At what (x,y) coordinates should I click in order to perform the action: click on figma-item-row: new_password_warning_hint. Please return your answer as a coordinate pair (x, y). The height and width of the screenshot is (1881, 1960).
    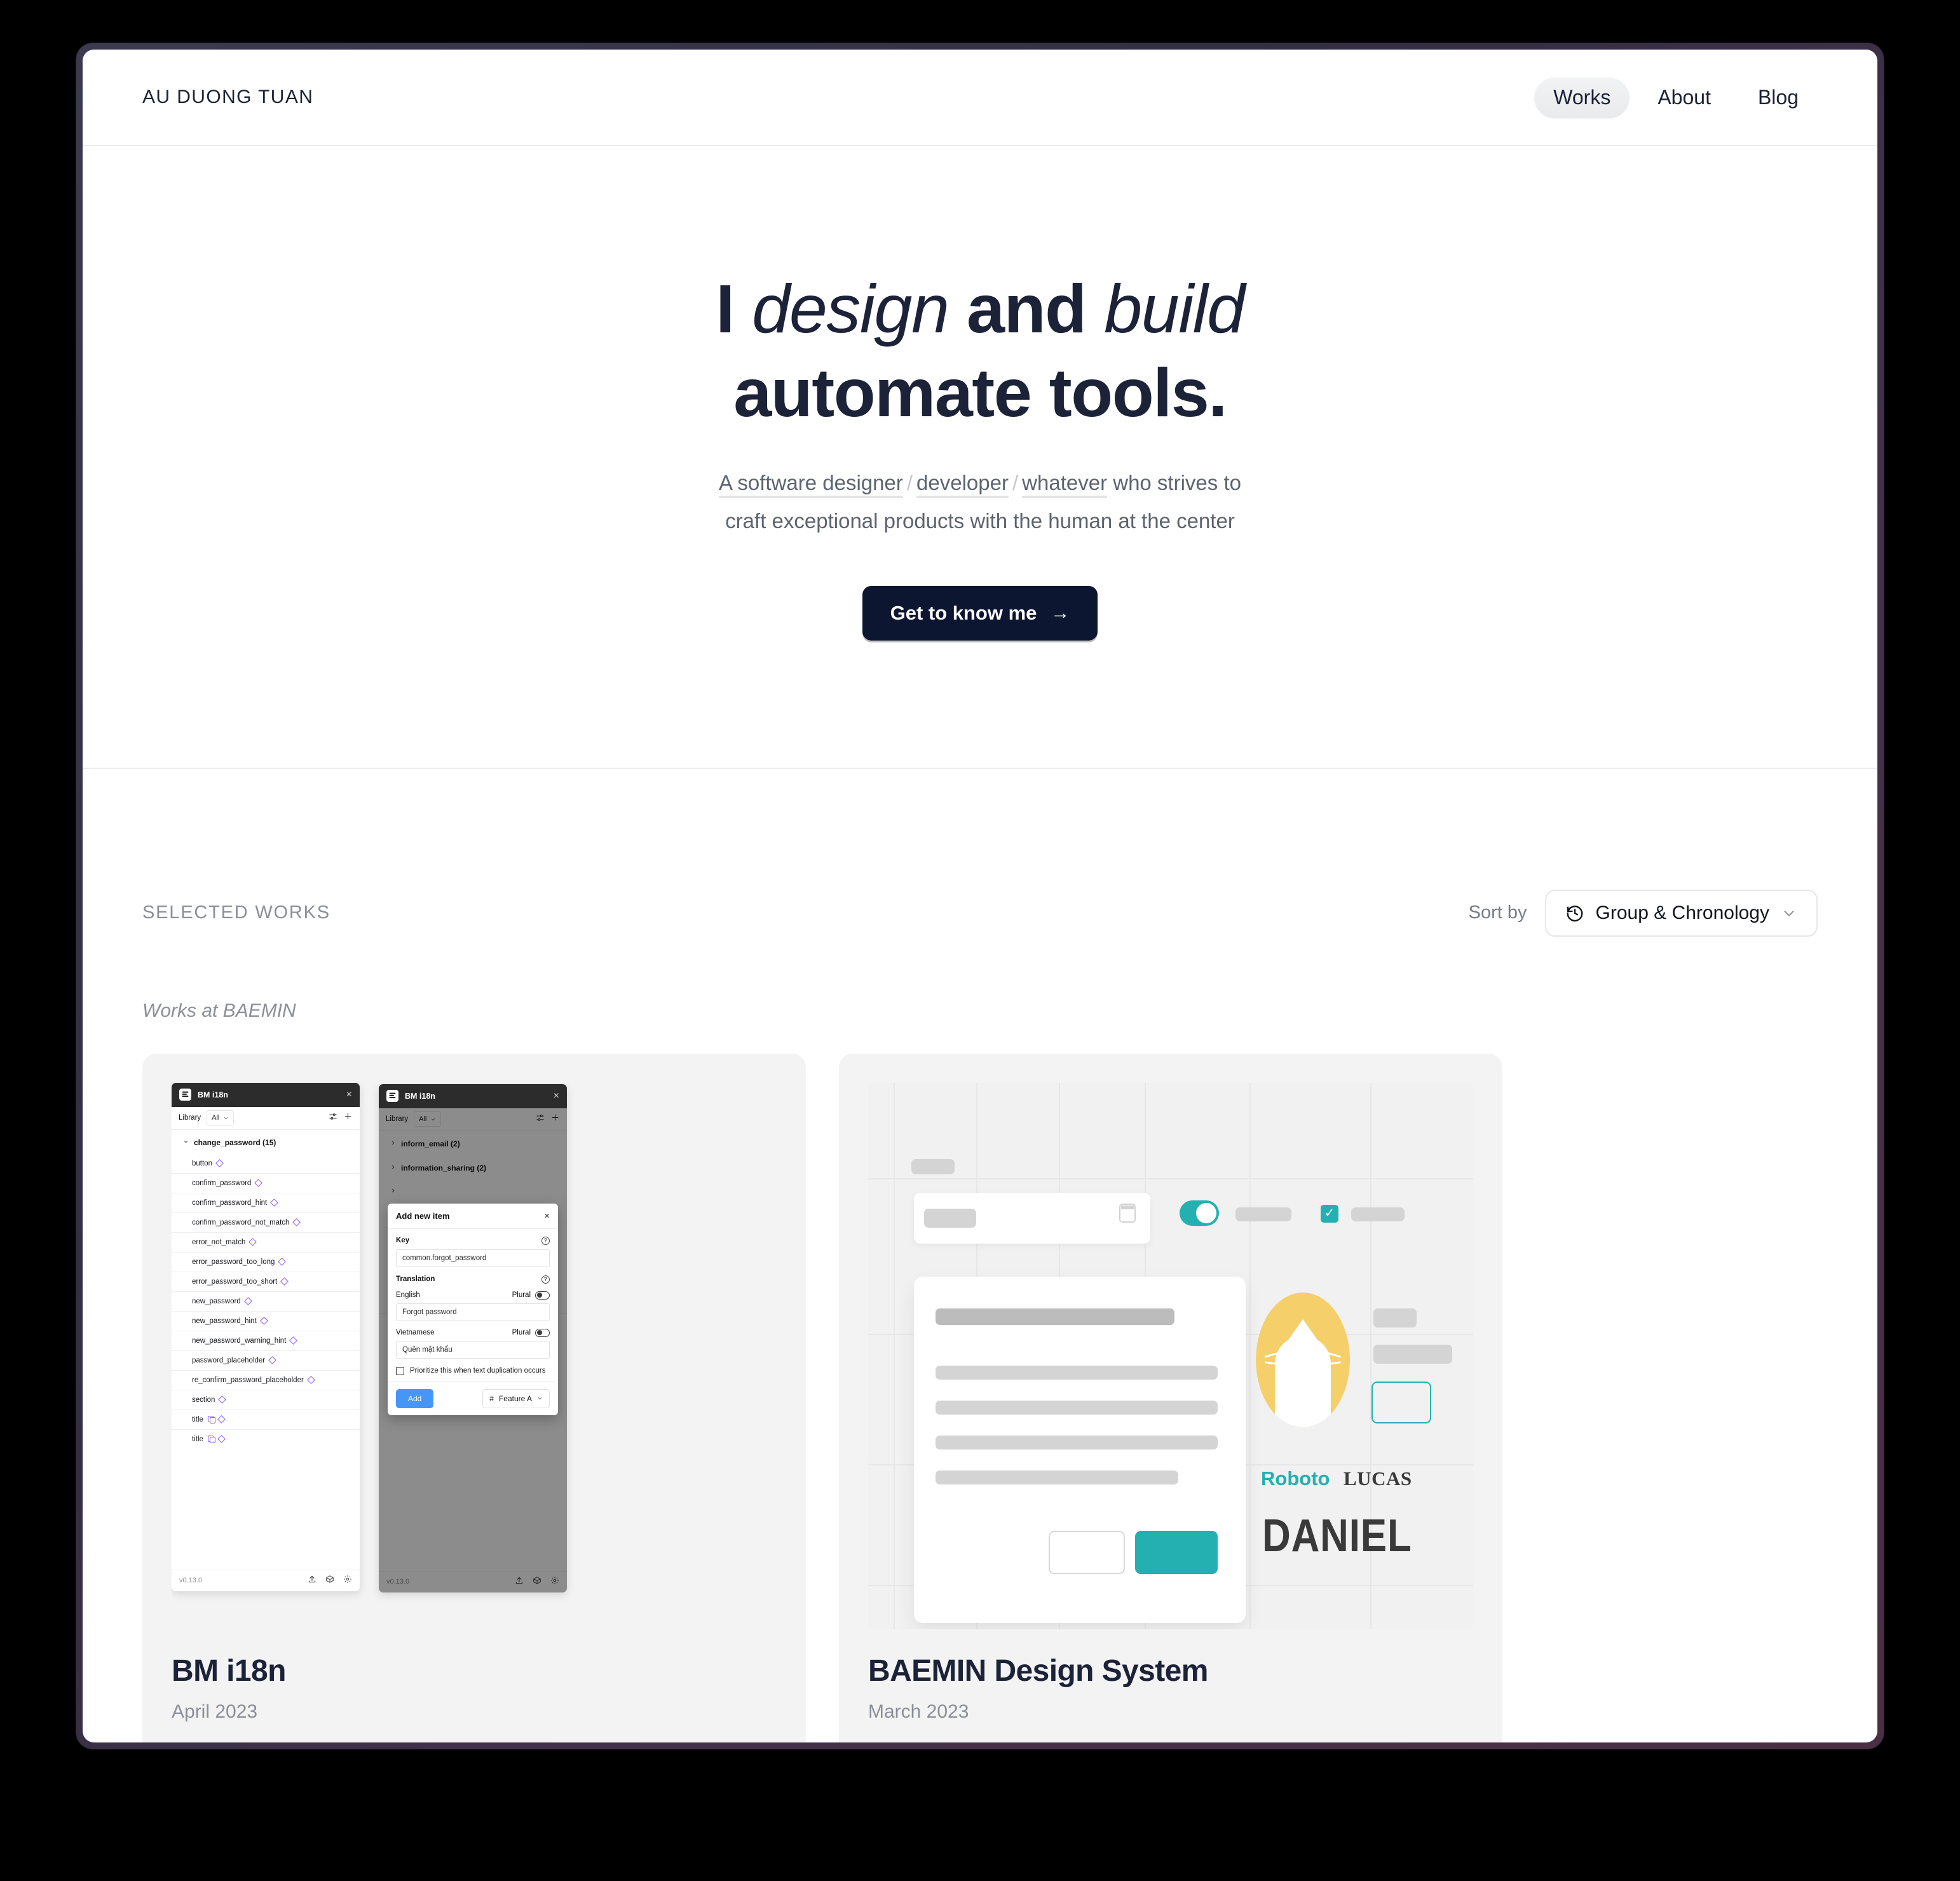
    Looking at the image, I should click on (266, 1340).